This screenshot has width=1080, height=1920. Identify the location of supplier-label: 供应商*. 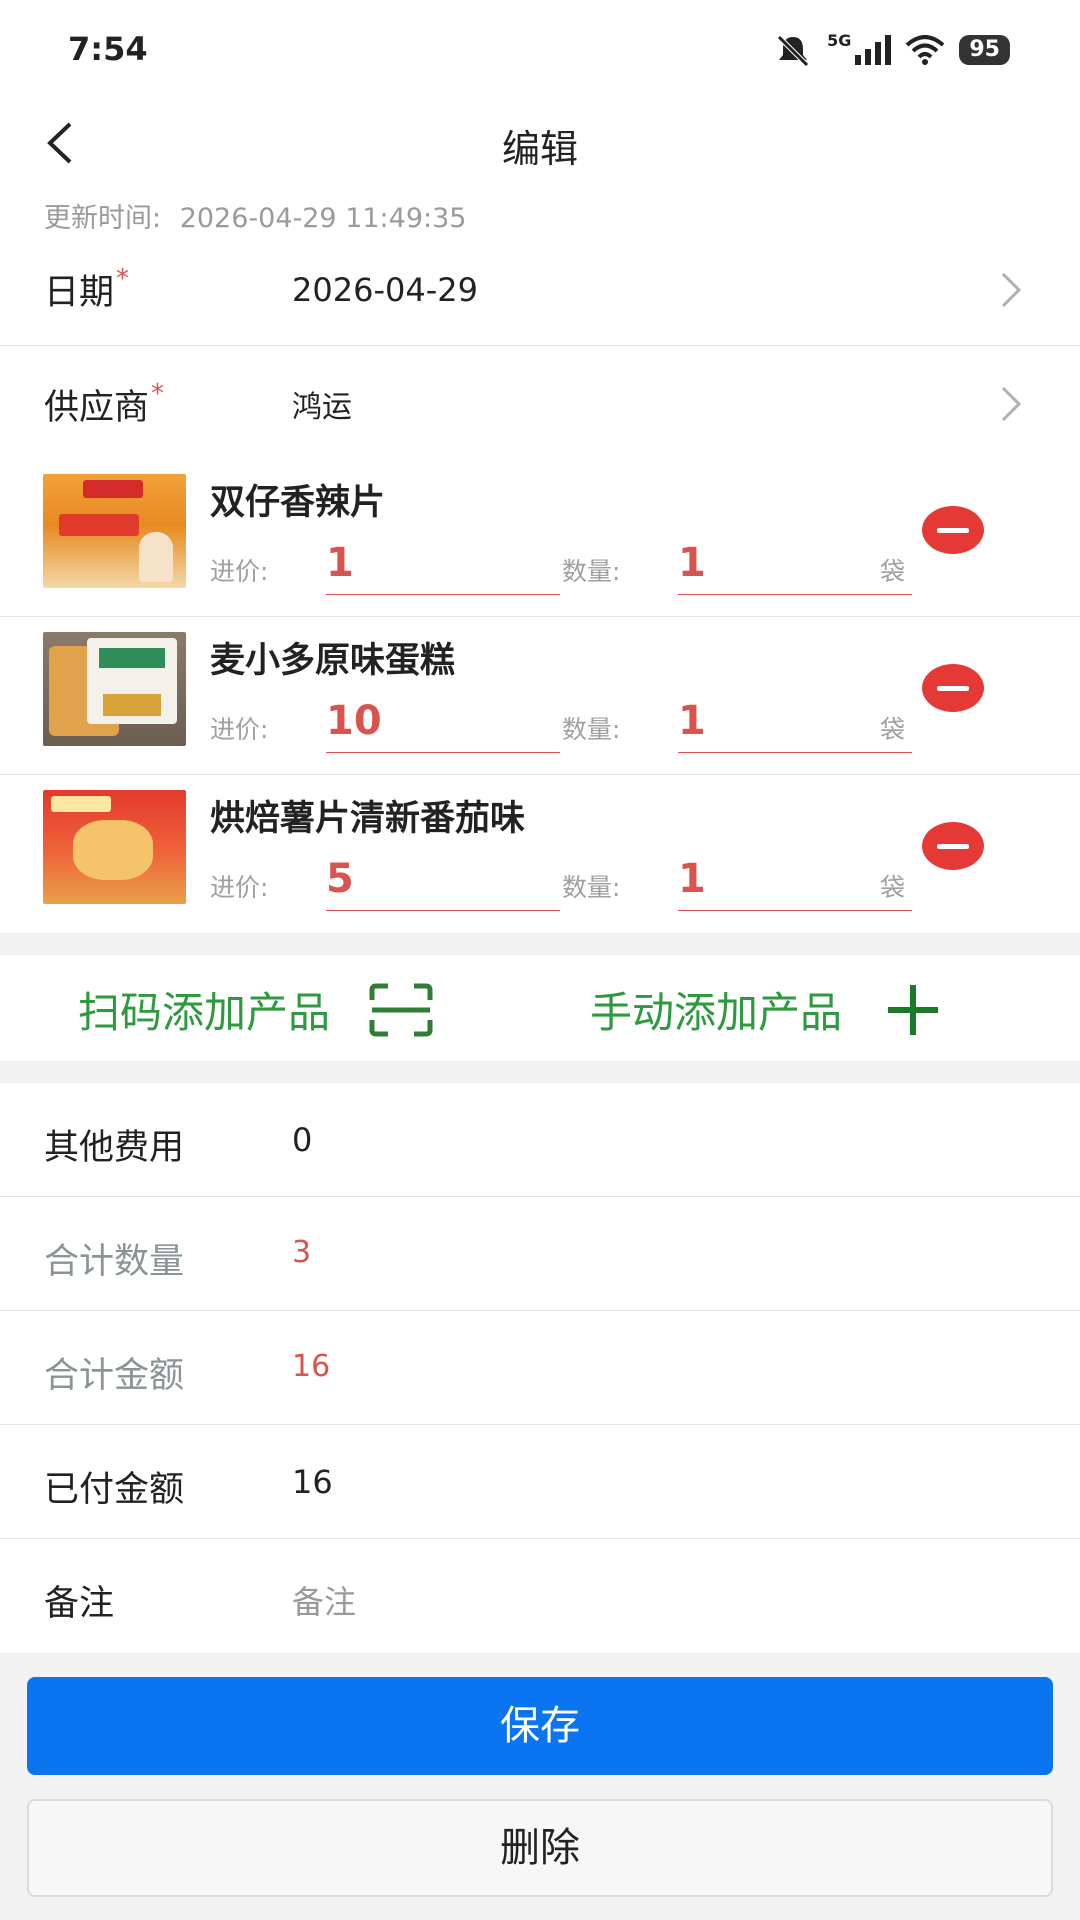
(104, 403).